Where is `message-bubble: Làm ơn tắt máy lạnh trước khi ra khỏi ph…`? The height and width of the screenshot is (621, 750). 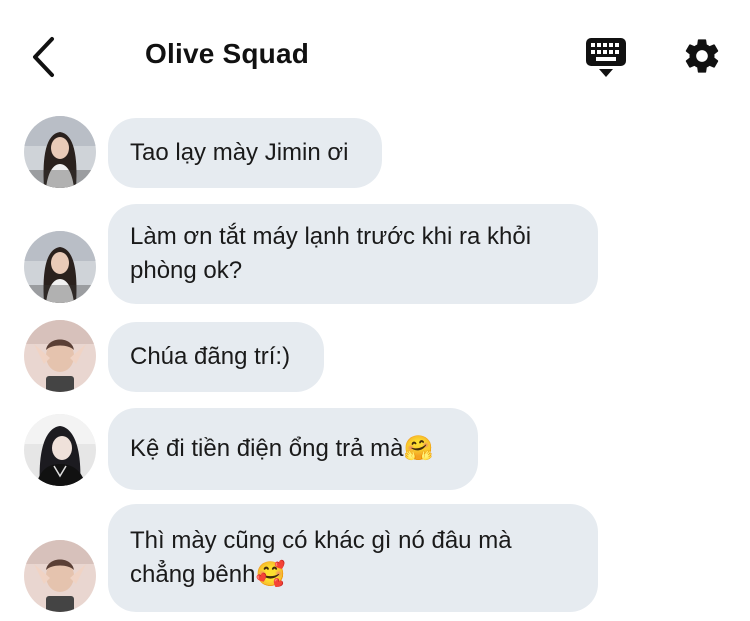
message-bubble: Làm ơn tắt máy lạnh trước khi ra khỏi ph… is located at coordinates (353, 254).